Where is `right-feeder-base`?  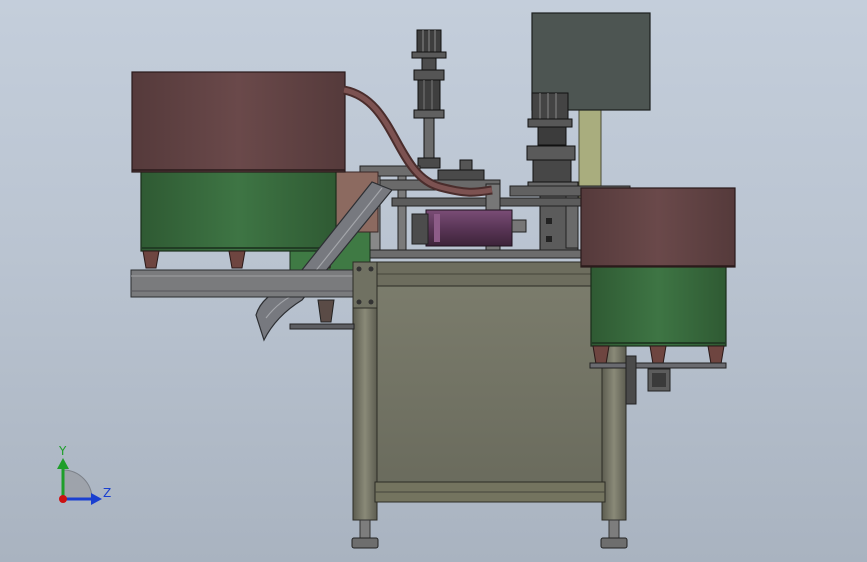
right-feeder-base is located at coordinates (658, 305).